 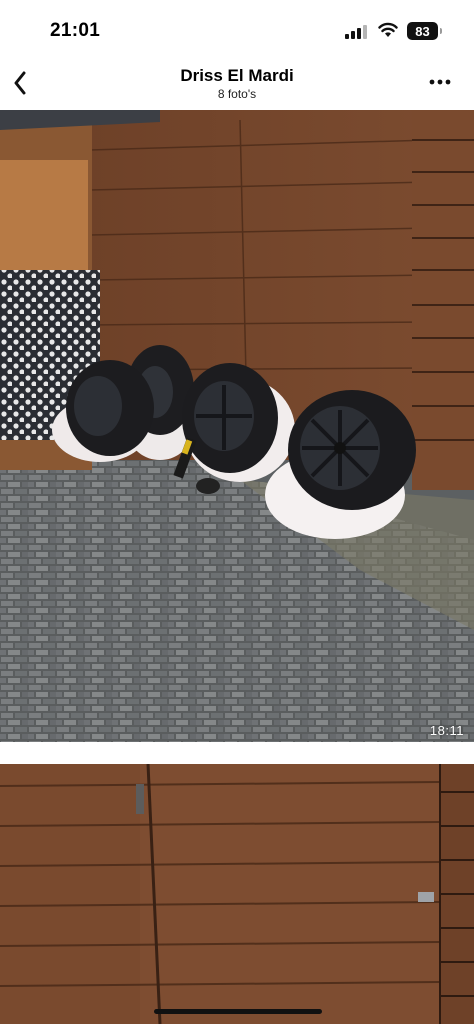 I want to click on battery-icon: 83, so click(x=422, y=31).